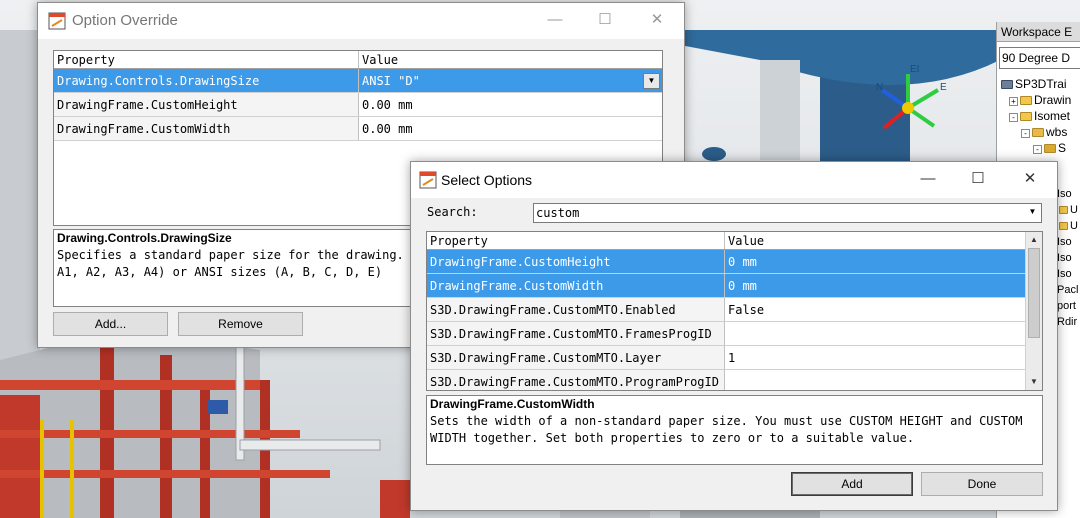 The height and width of the screenshot is (518, 1080). What do you see at coordinates (487, 180) in the screenshot?
I see `select-options-title: Select Options` at bounding box center [487, 180].